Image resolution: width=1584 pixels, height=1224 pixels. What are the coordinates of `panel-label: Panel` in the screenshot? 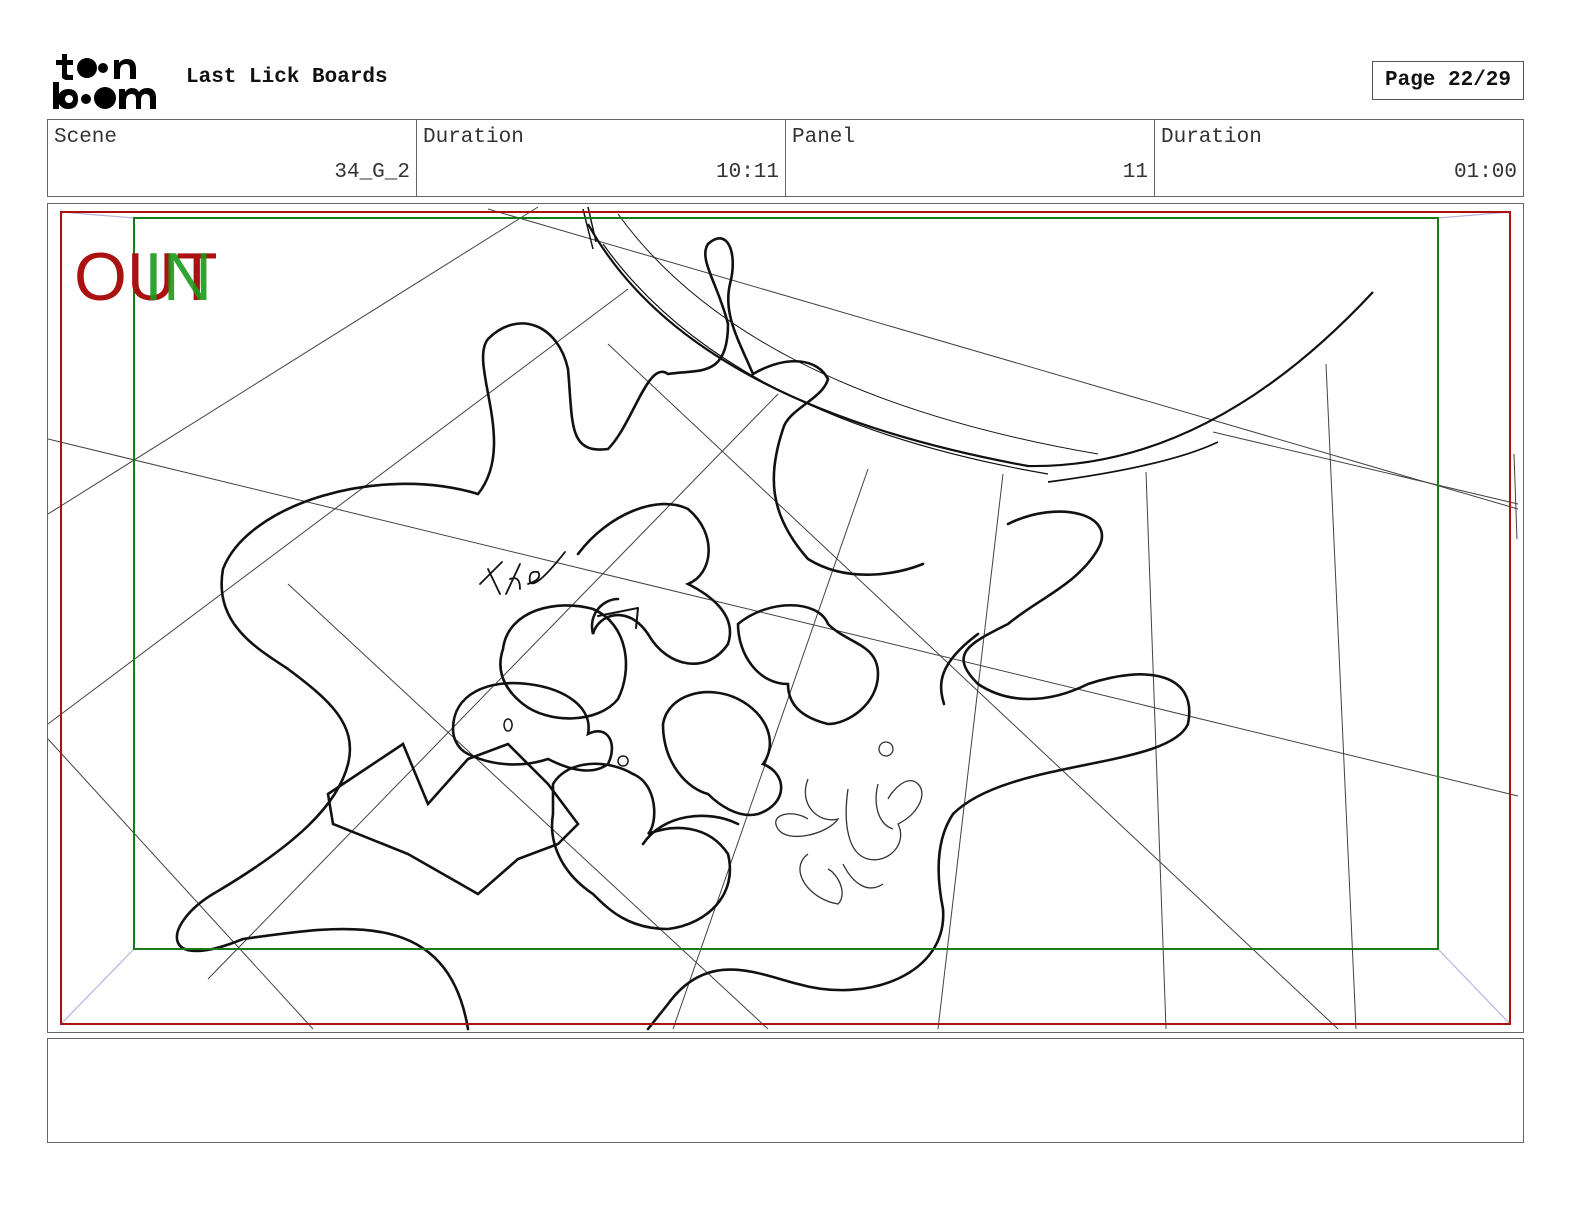 It's located at (824, 137).